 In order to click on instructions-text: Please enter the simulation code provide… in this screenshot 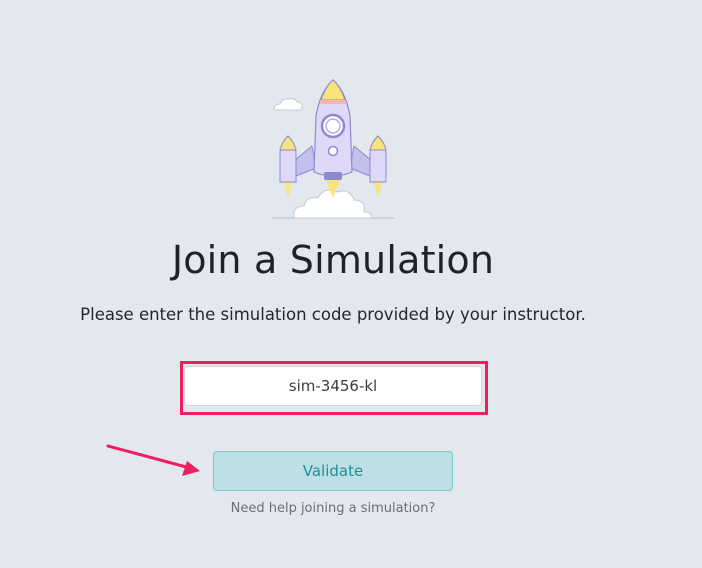, I will do `click(333, 314)`.